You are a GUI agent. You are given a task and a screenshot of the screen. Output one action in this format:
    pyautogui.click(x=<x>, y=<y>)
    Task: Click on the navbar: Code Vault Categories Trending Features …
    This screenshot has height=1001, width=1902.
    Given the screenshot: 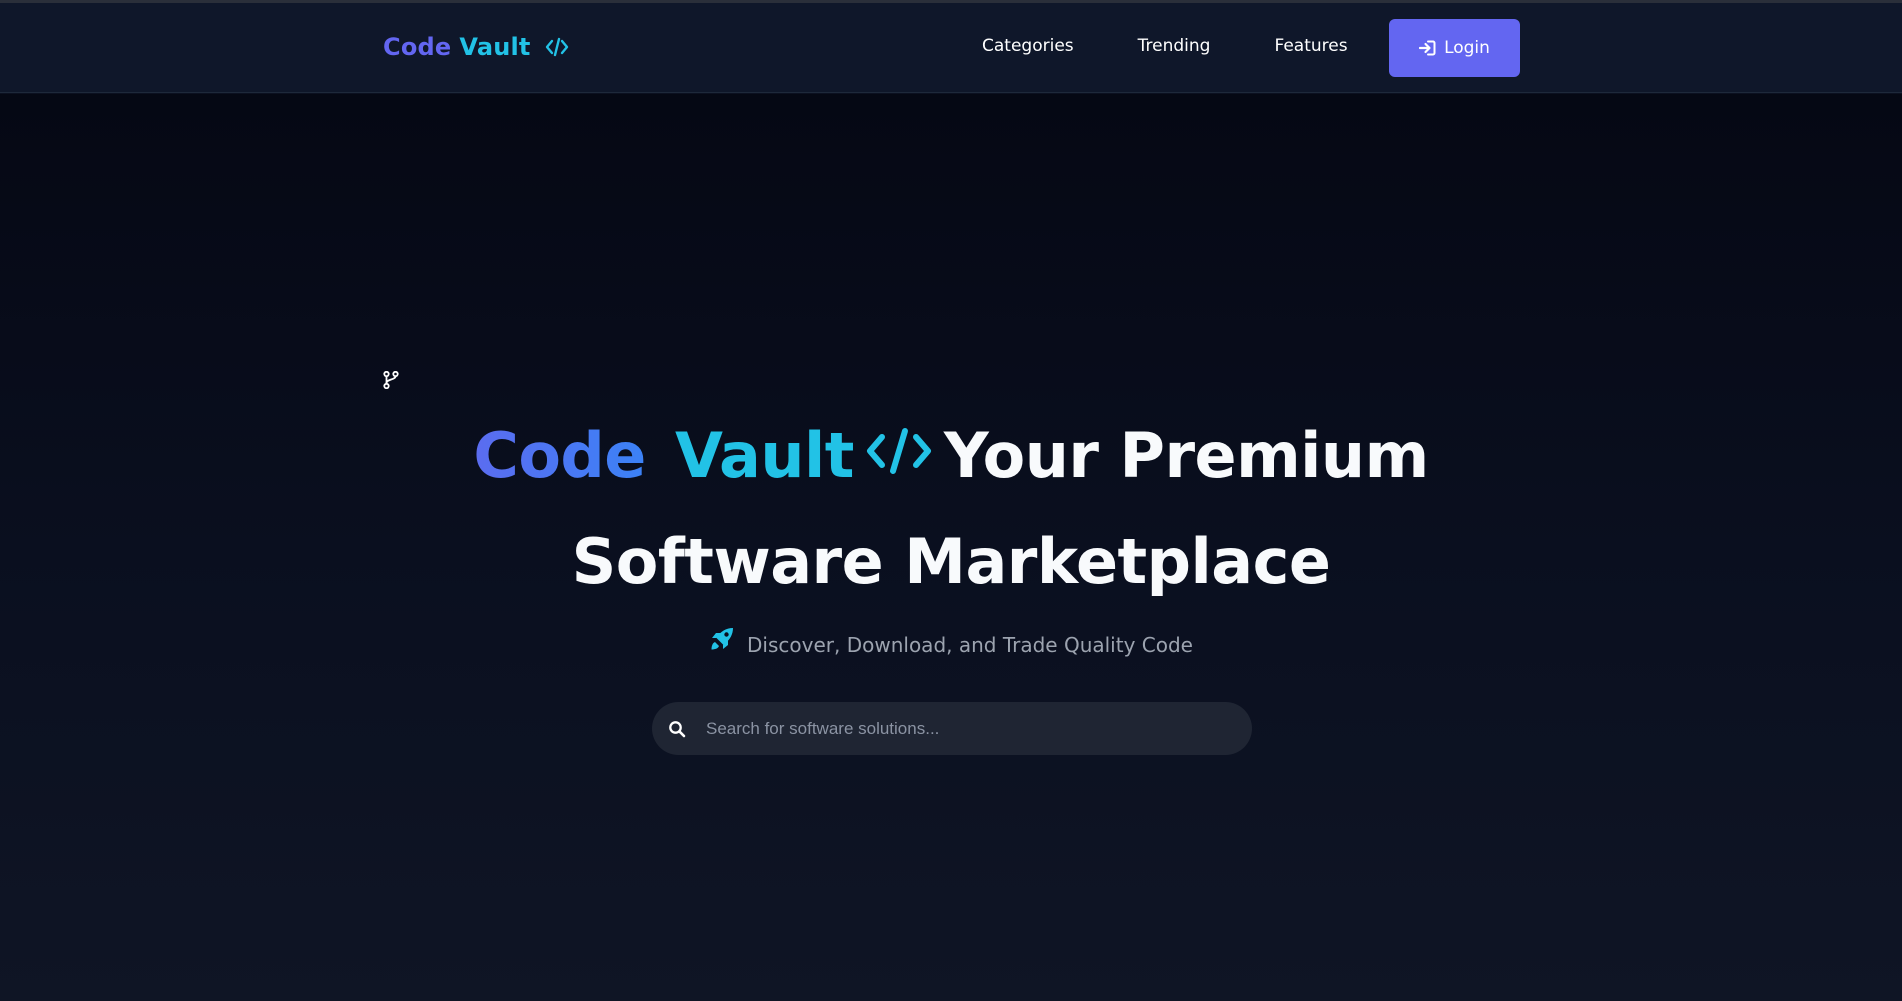 What is the action you would take?
    pyautogui.click(x=951, y=48)
    